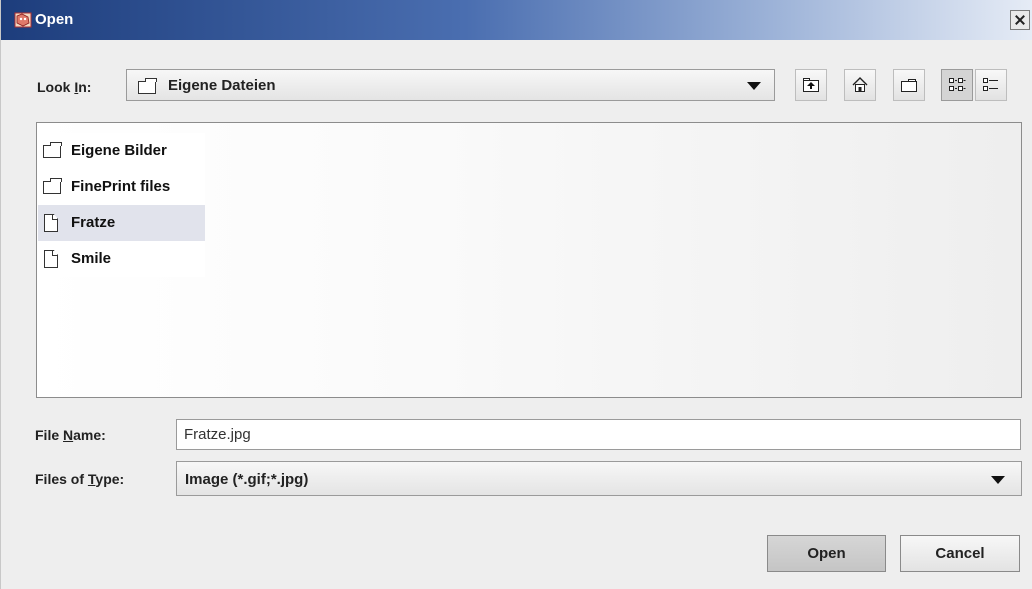 The width and height of the screenshot is (1032, 589). Describe the element at coordinates (599, 478) in the screenshot. I see `file-type-combo: Image (*.gif;*.jpg)` at that location.